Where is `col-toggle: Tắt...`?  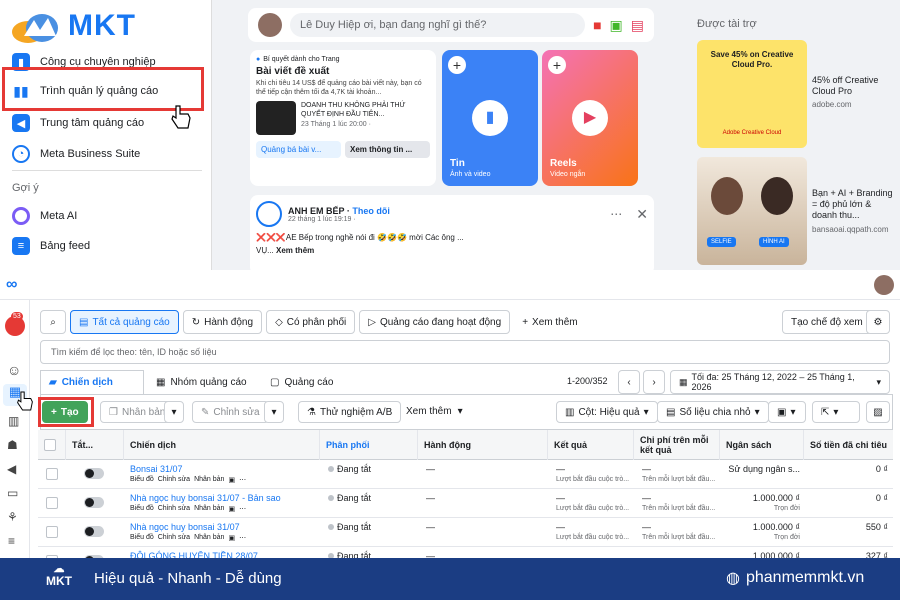
col-toggle: Tắt... is located at coordinates (95, 445).